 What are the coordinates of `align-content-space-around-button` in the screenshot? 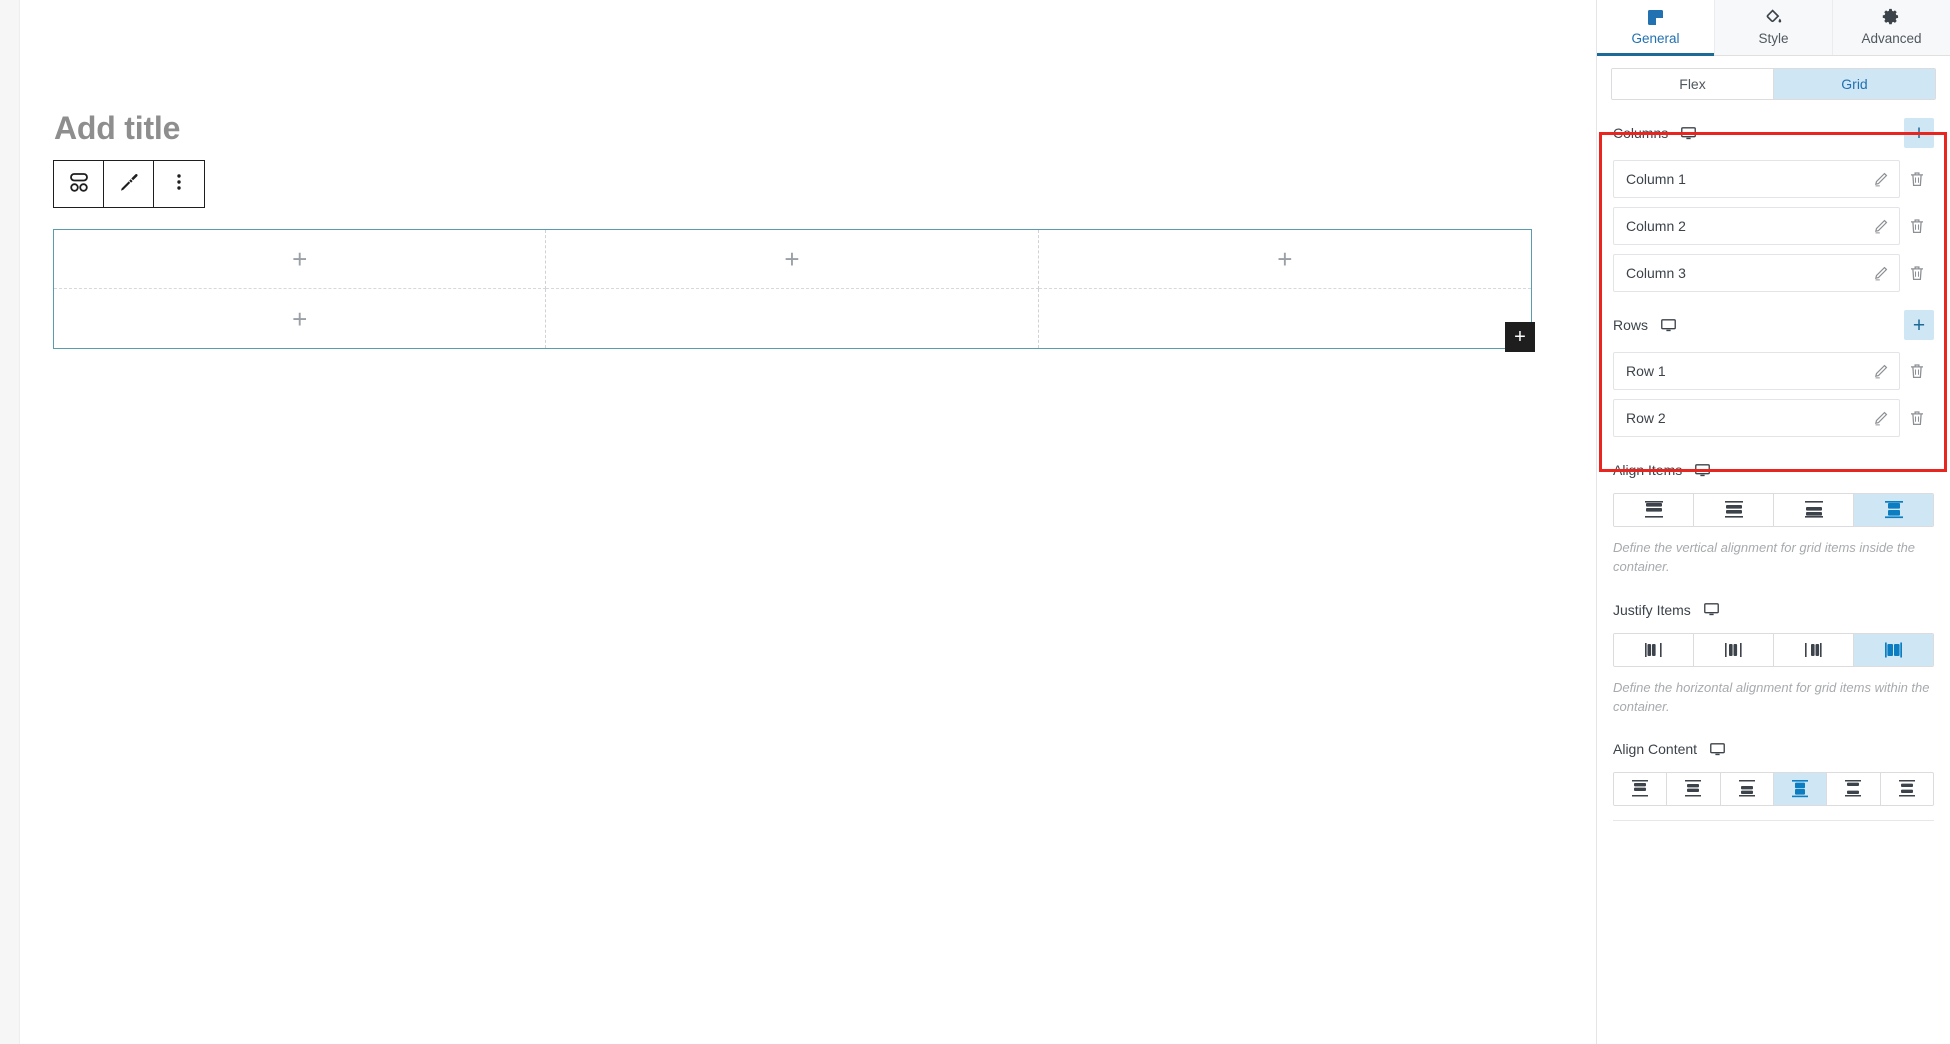 It's located at (1906, 789).